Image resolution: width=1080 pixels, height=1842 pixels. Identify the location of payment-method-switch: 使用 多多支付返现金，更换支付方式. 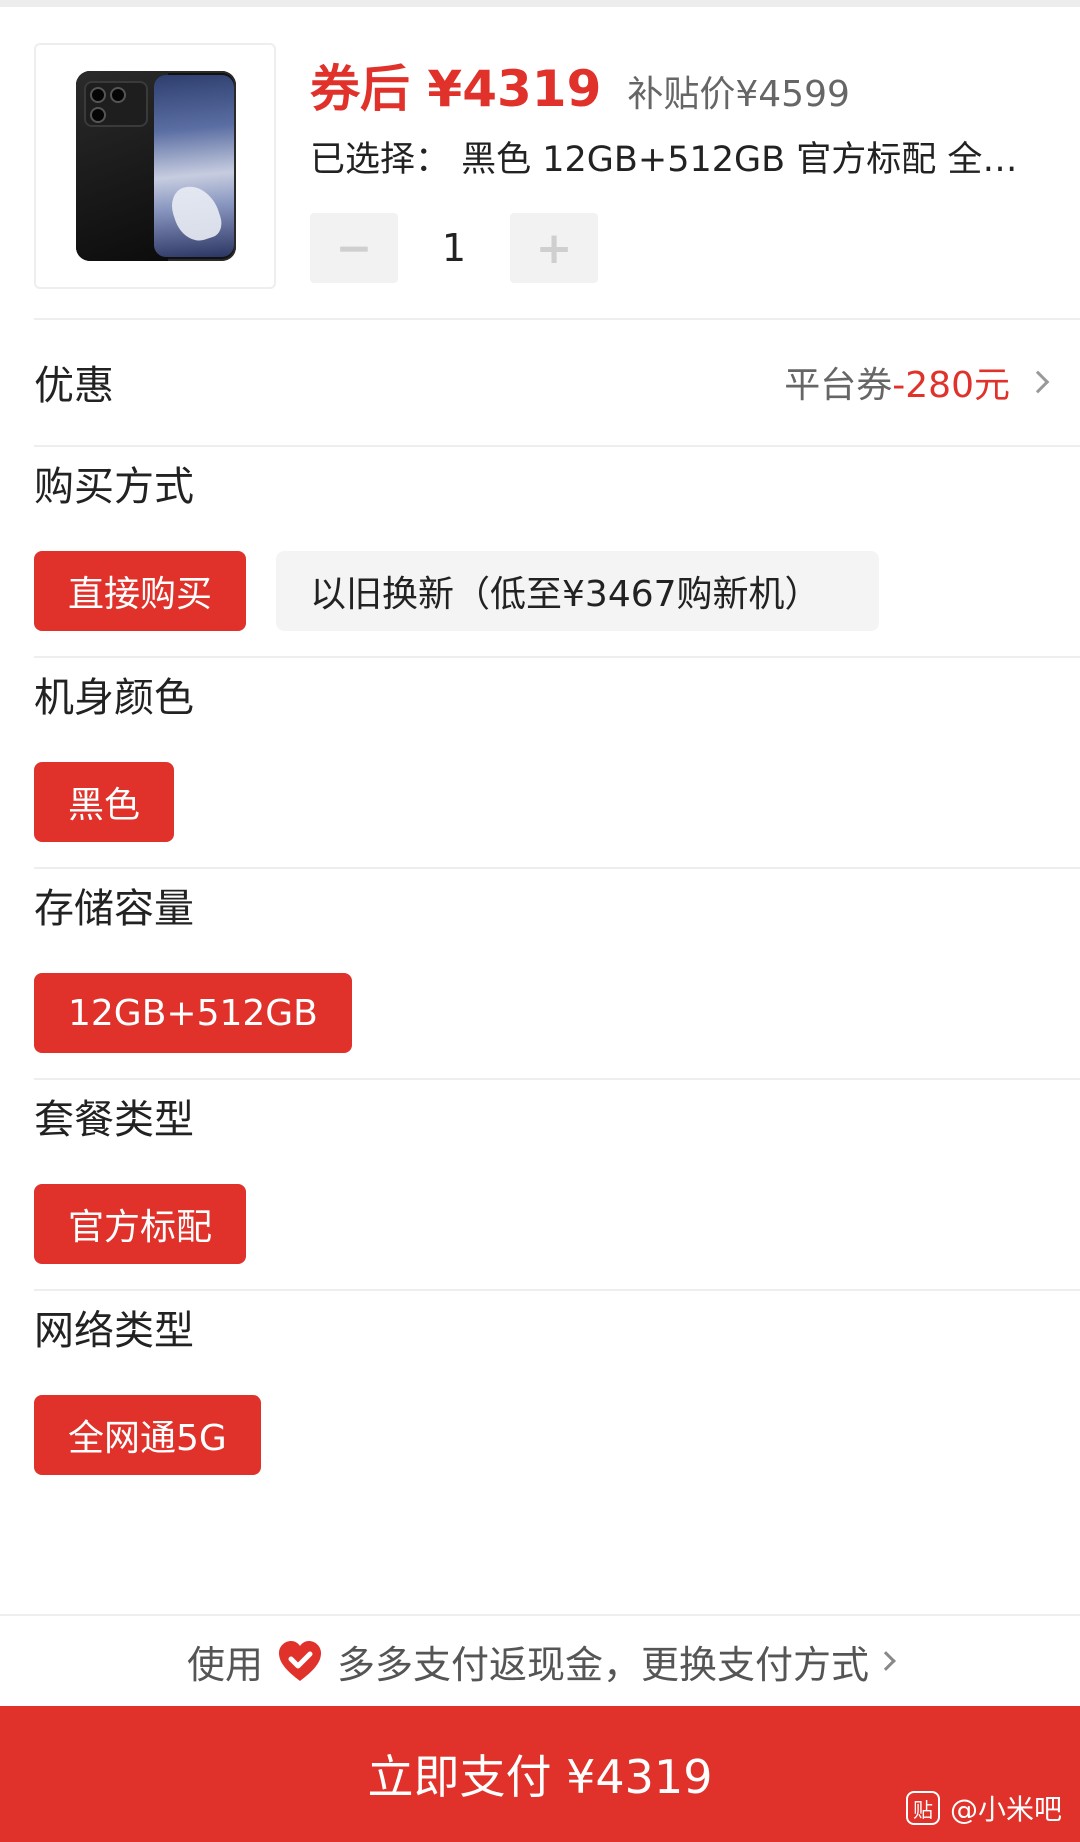
(540, 1660).